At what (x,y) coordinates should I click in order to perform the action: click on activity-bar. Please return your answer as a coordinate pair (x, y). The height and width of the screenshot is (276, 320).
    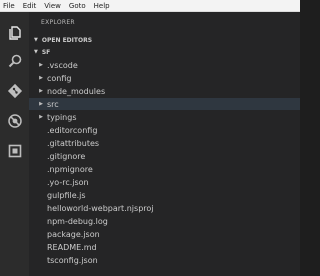
    Looking at the image, I should click on (14, 144).